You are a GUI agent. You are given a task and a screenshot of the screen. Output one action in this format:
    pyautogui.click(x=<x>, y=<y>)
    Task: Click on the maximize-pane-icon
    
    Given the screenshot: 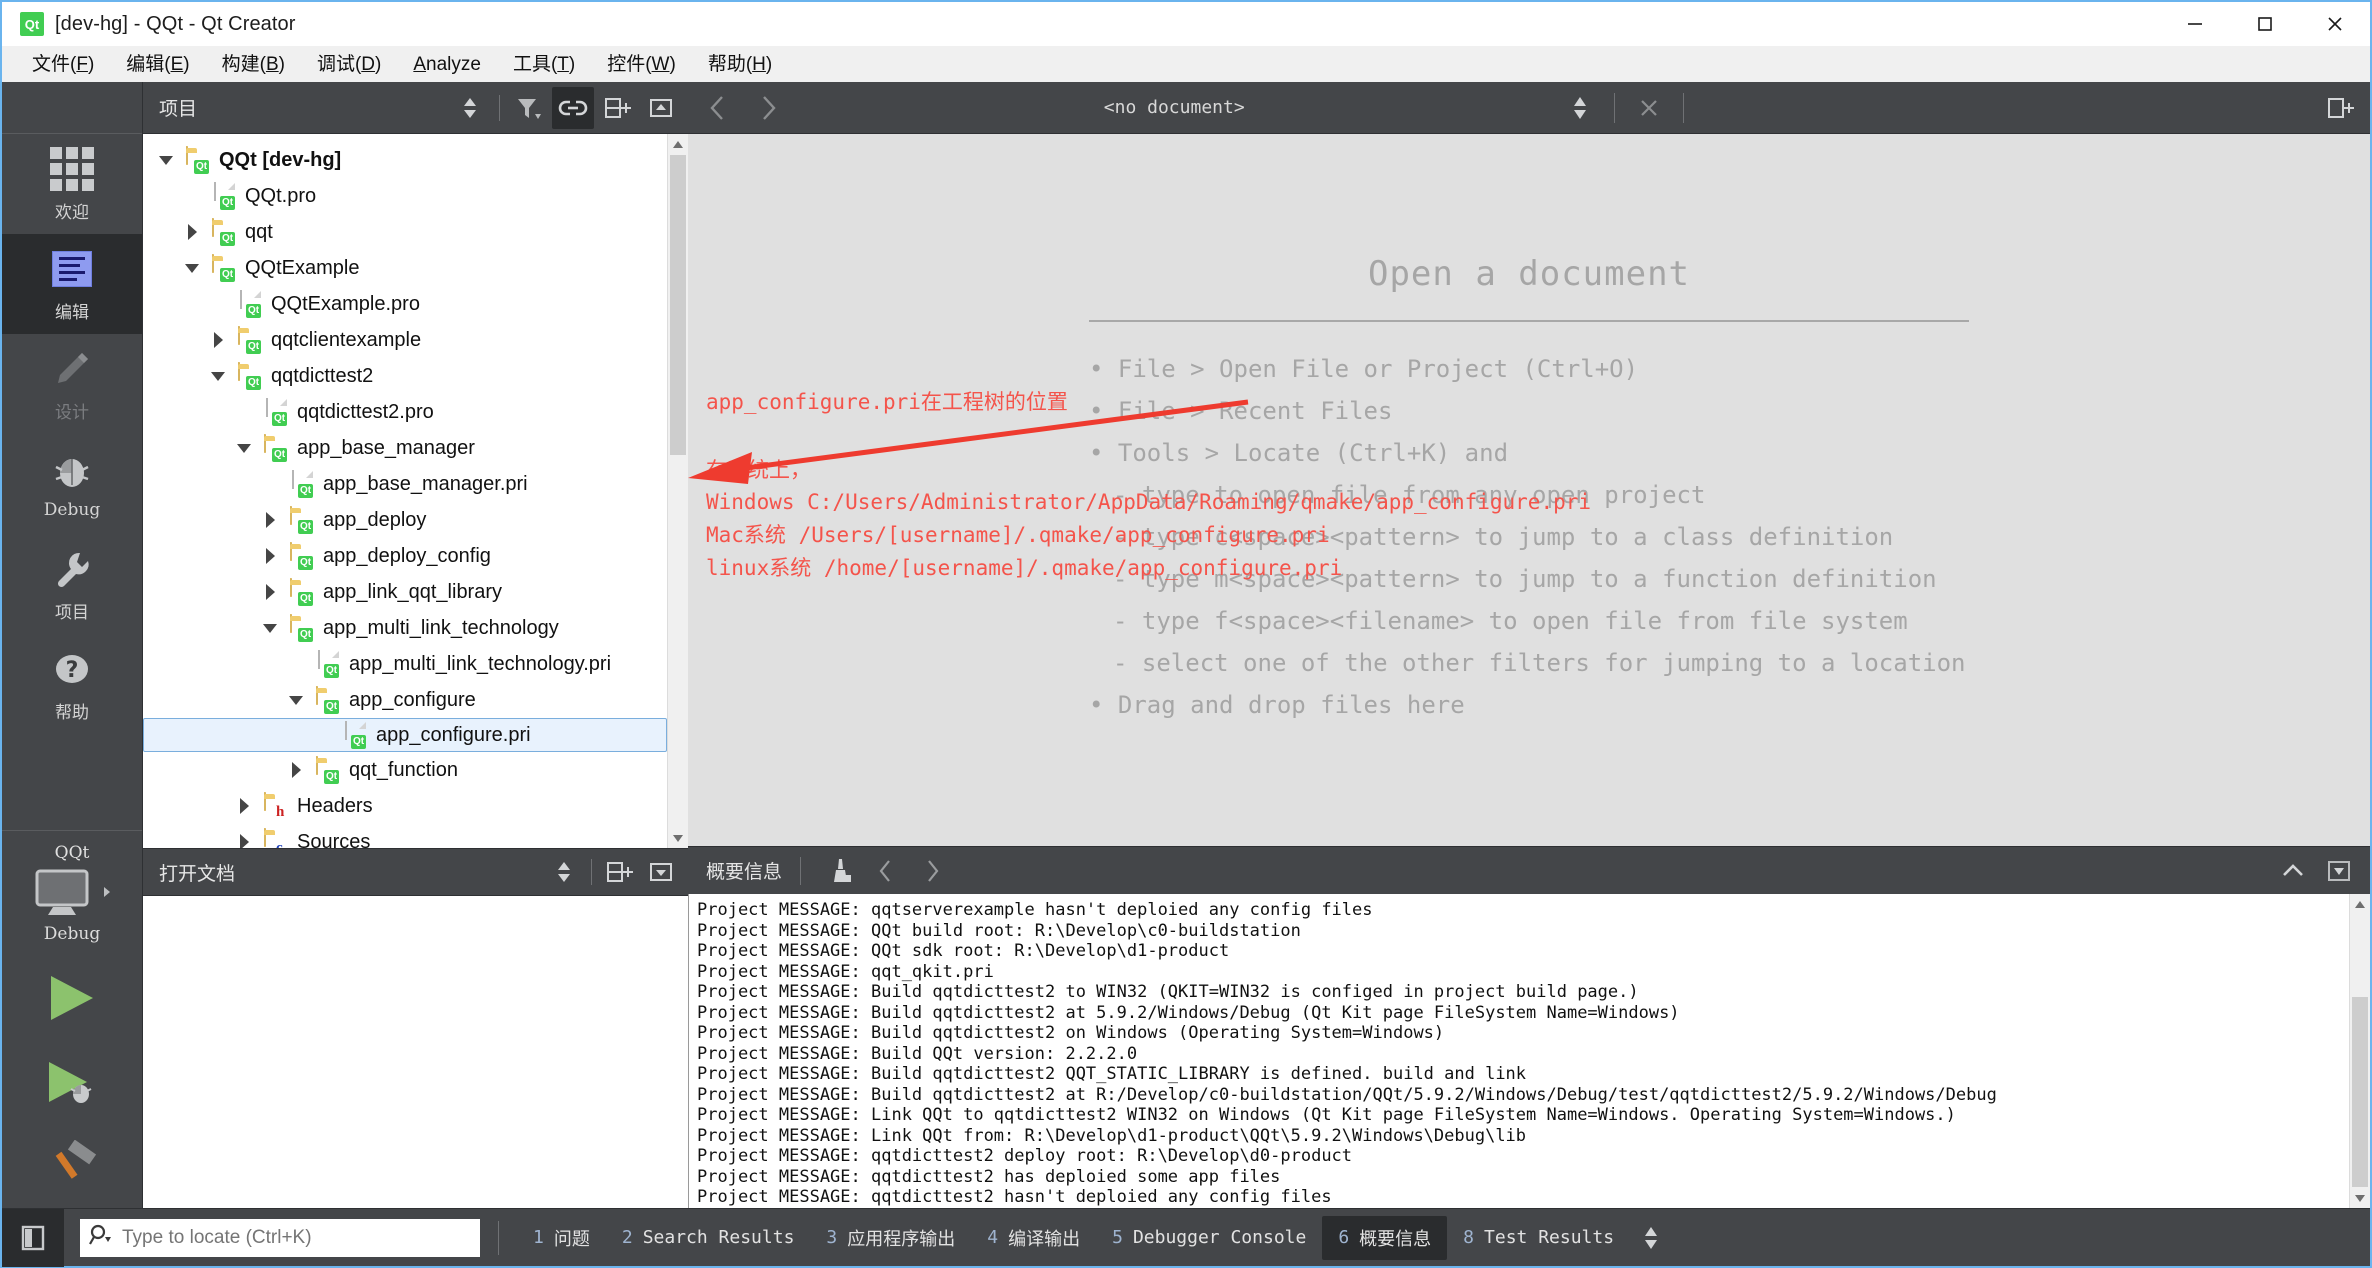 What is the action you would take?
    pyautogui.click(x=2339, y=871)
    